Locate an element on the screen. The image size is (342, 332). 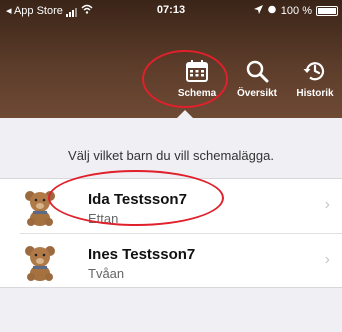
battery-icon is located at coordinates (327, 10).